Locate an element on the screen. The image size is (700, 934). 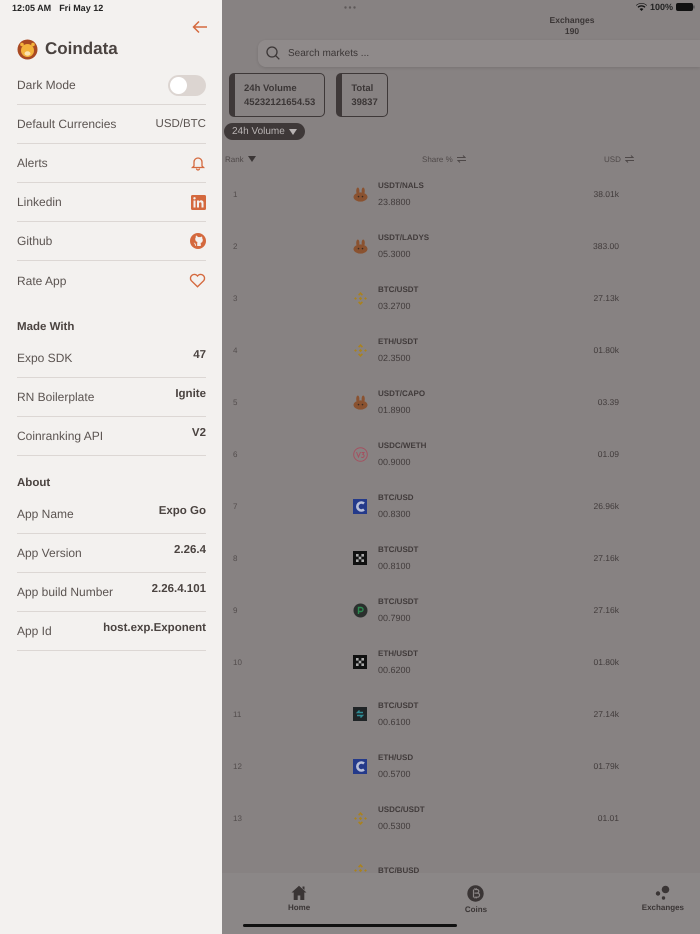
setting-value: USD/BTC is located at coordinates (181, 124).